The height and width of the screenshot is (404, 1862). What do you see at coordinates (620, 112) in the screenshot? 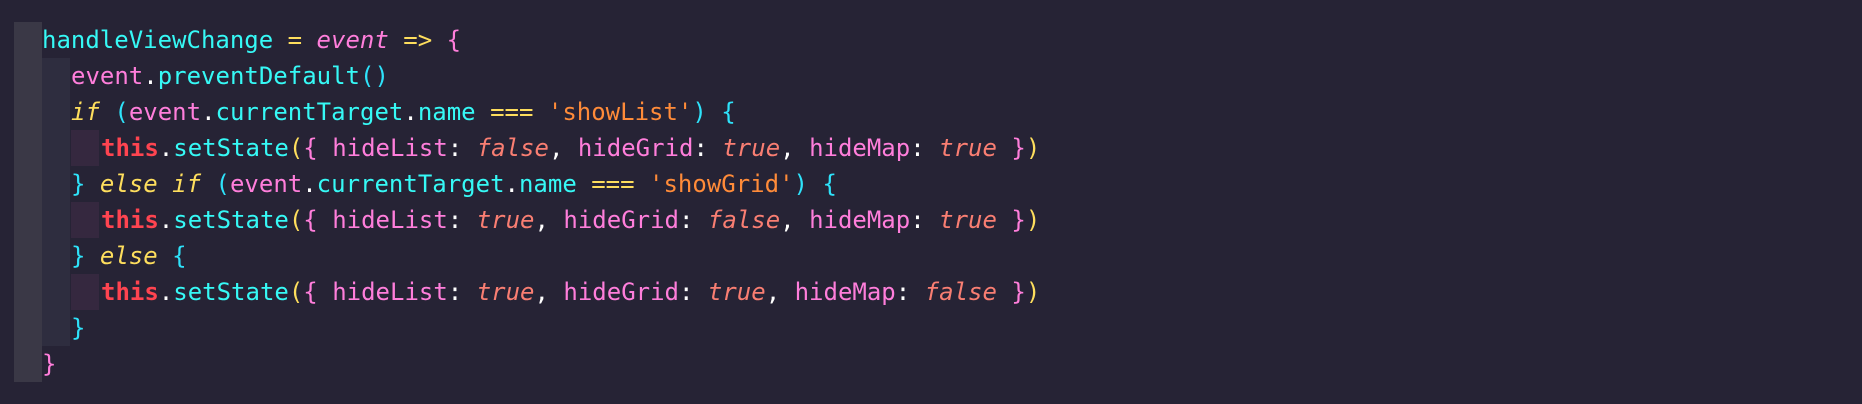
I see `code-token: 'showList'` at bounding box center [620, 112].